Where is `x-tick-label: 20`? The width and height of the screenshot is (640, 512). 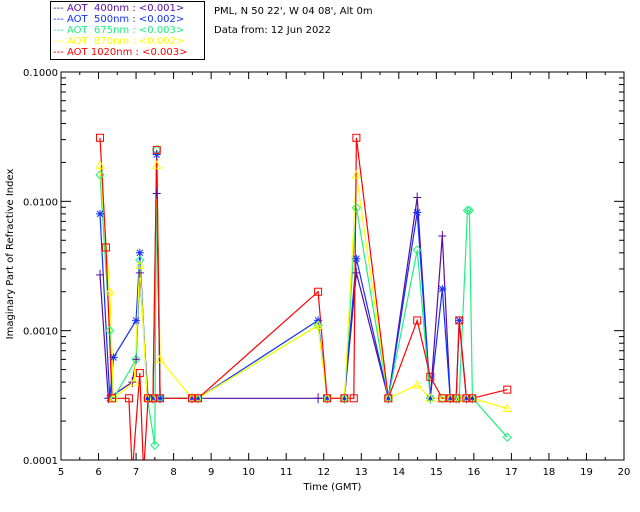
x-tick-label: 20 is located at coordinates (624, 472).